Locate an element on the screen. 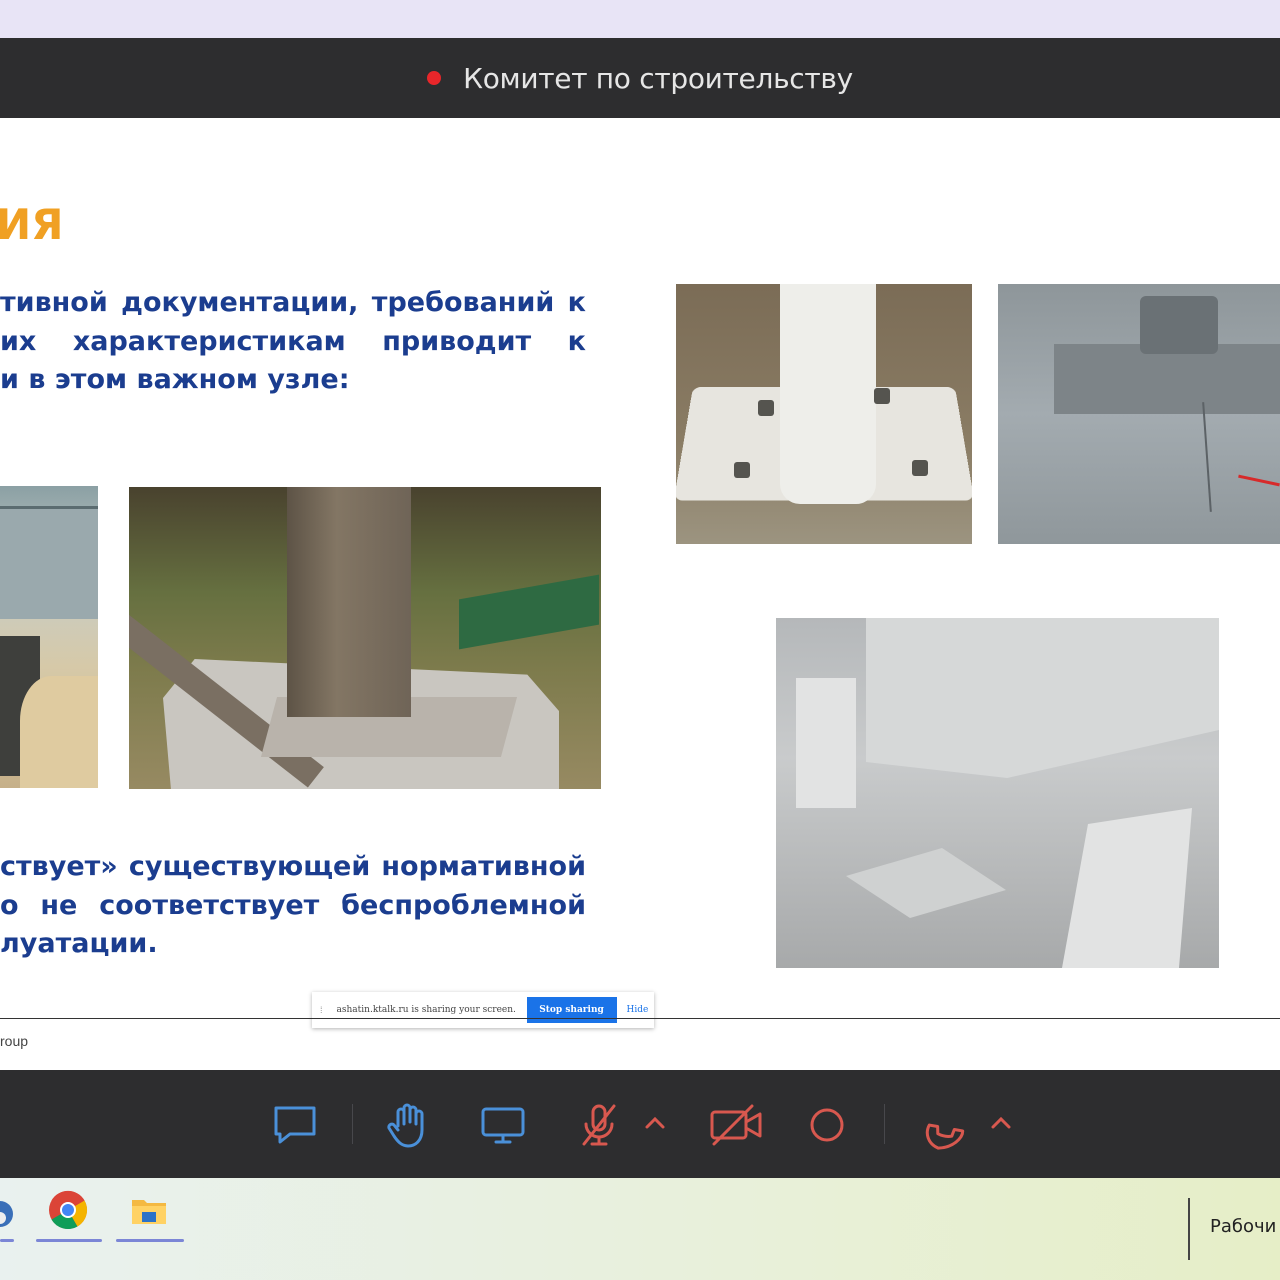 This screenshot has width=1280, height=1280. os-taskbar is located at coordinates (640, 1229).